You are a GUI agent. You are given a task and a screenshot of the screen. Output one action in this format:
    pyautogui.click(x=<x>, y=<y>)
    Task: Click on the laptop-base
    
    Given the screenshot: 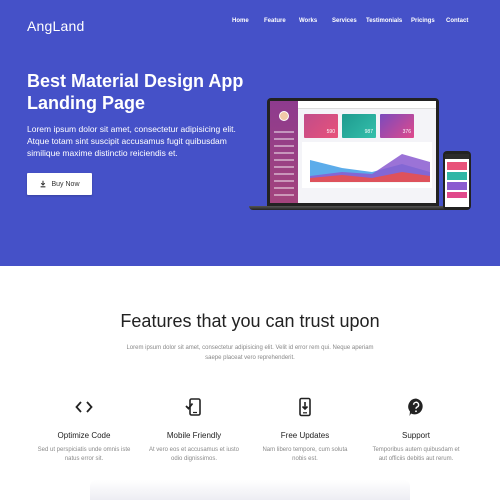 What is the action you would take?
    pyautogui.click(x=353, y=208)
    